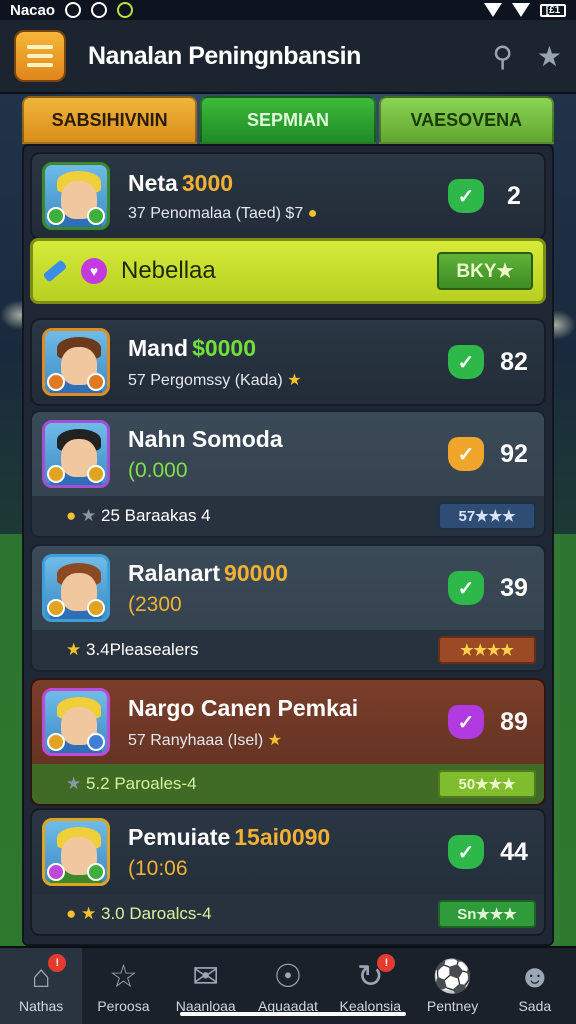 This screenshot has height=1024, width=576. Describe the element at coordinates (224, 55) in the screenshot. I see `page-title: Nanalan Peningnbansin` at that location.